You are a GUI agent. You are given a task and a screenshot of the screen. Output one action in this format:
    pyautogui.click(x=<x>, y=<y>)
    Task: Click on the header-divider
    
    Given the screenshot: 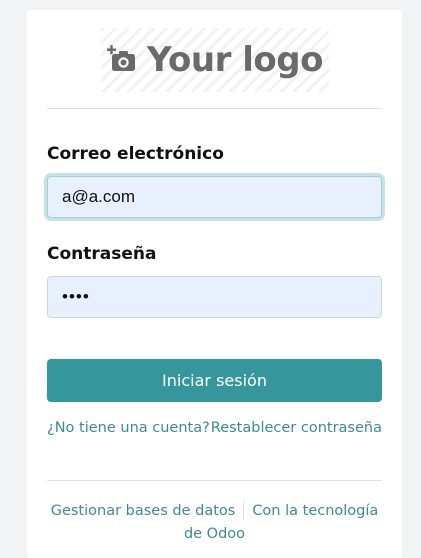 What is the action you would take?
    pyautogui.click(x=214, y=108)
    